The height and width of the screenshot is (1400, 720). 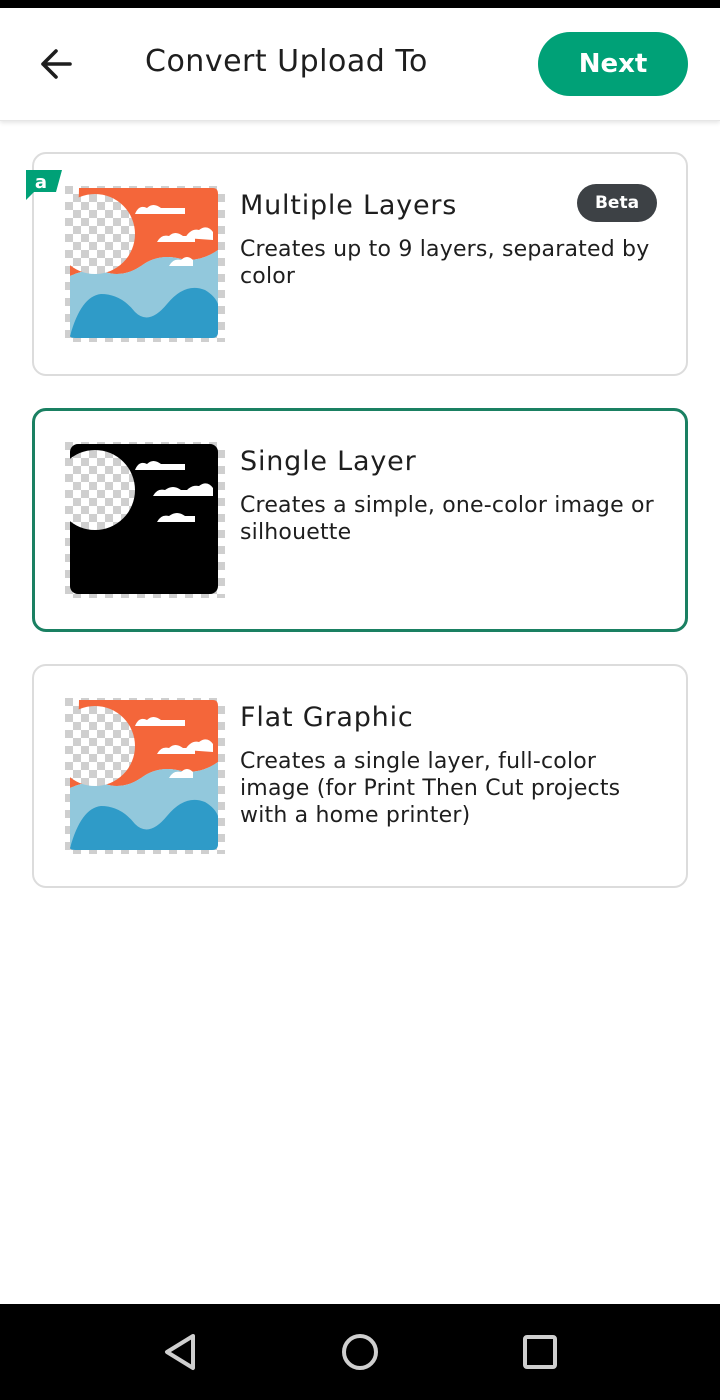 I want to click on next-button: Next, so click(x=613, y=64).